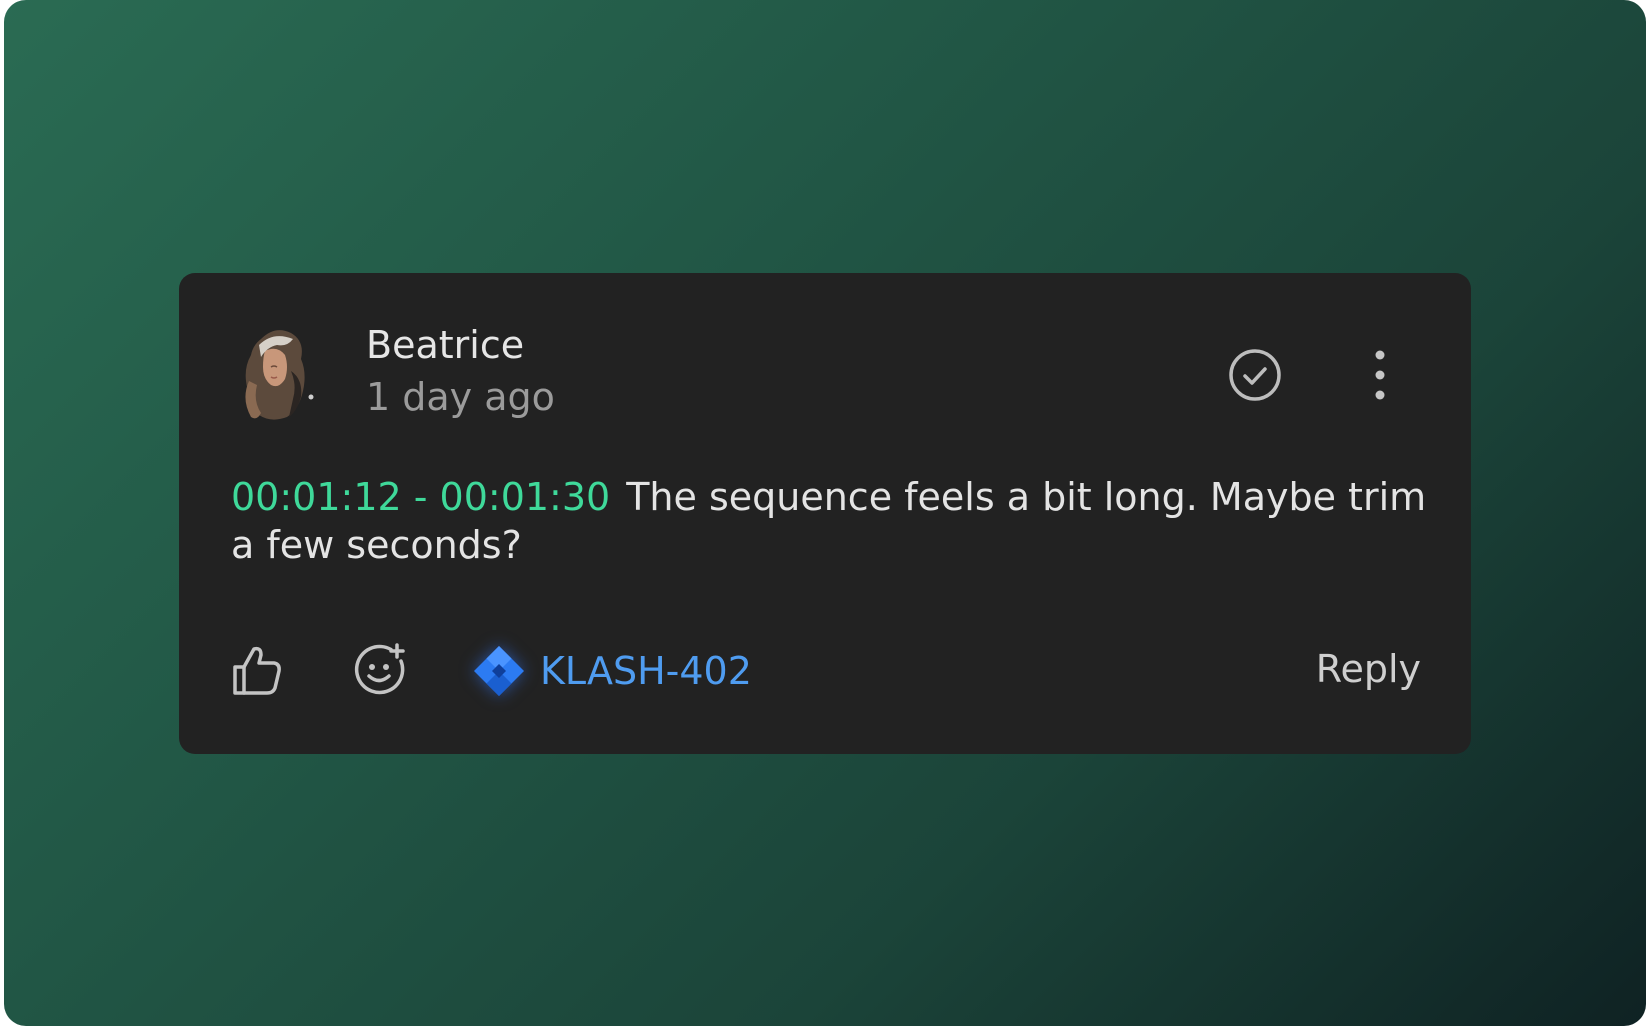  I want to click on resolve-button, so click(1255, 375).